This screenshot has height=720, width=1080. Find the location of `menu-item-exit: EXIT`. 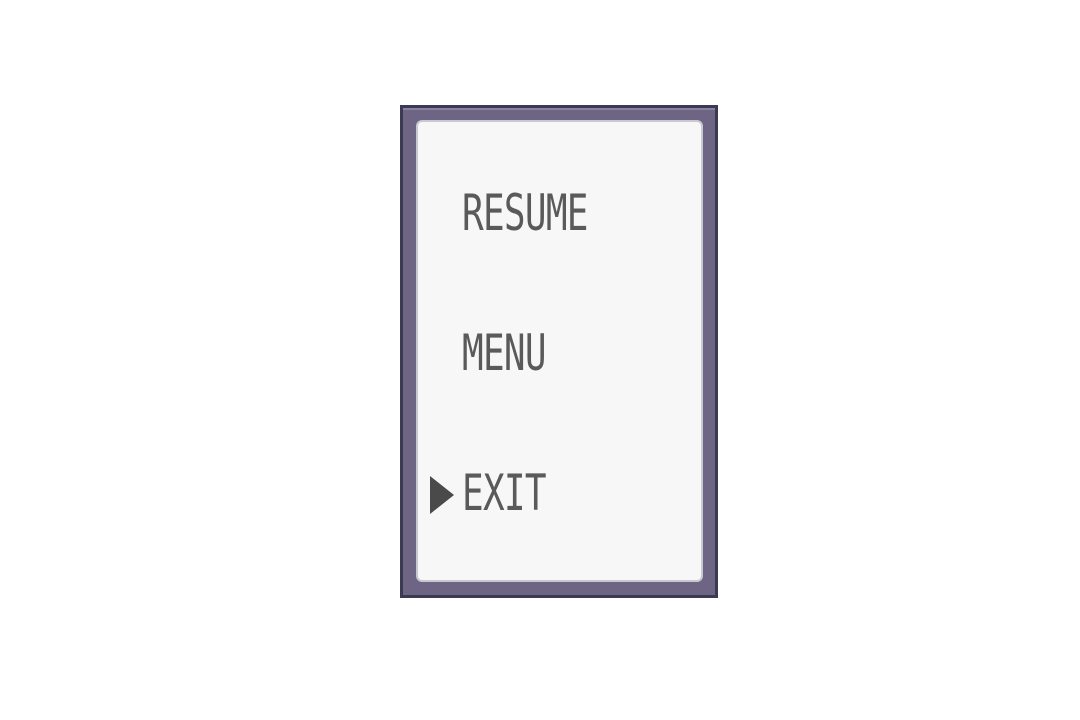

menu-item-exit: EXIT is located at coordinates (504, 493).